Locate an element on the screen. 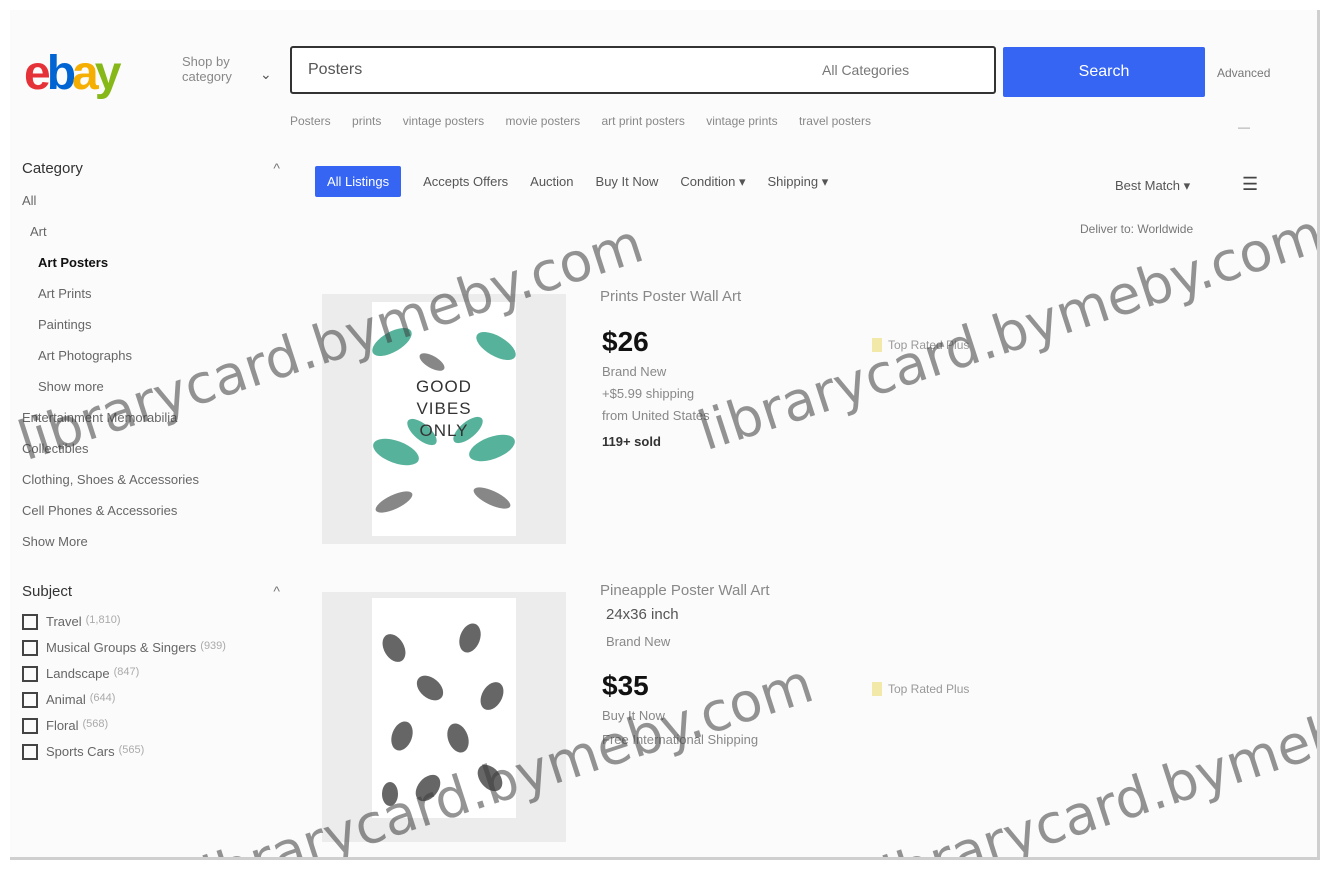 This screenshot has height=871, width=1331. item-price: $26 is located at coordinates (625, 341).